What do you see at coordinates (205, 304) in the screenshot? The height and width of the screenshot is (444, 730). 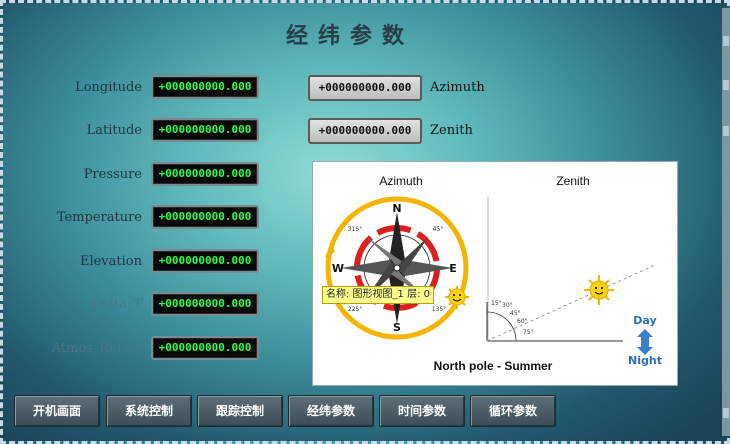 I see `delta-t-input: +000000000.000` at bounding box center [205, 304].